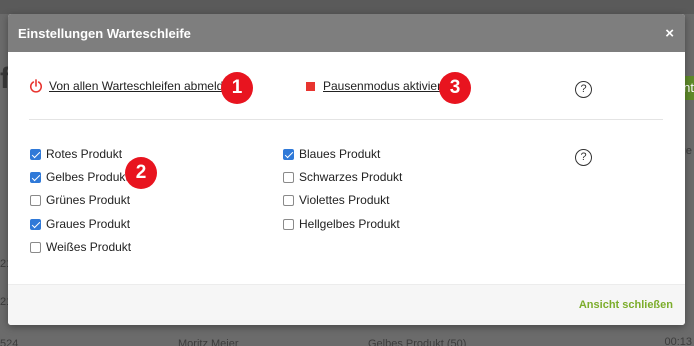 Image resolution: width=694 pixels, height=346 pixels. Describe the element at coordinates (455, 88) in the screenshot. I see `annotation-badge: 3` at that location.